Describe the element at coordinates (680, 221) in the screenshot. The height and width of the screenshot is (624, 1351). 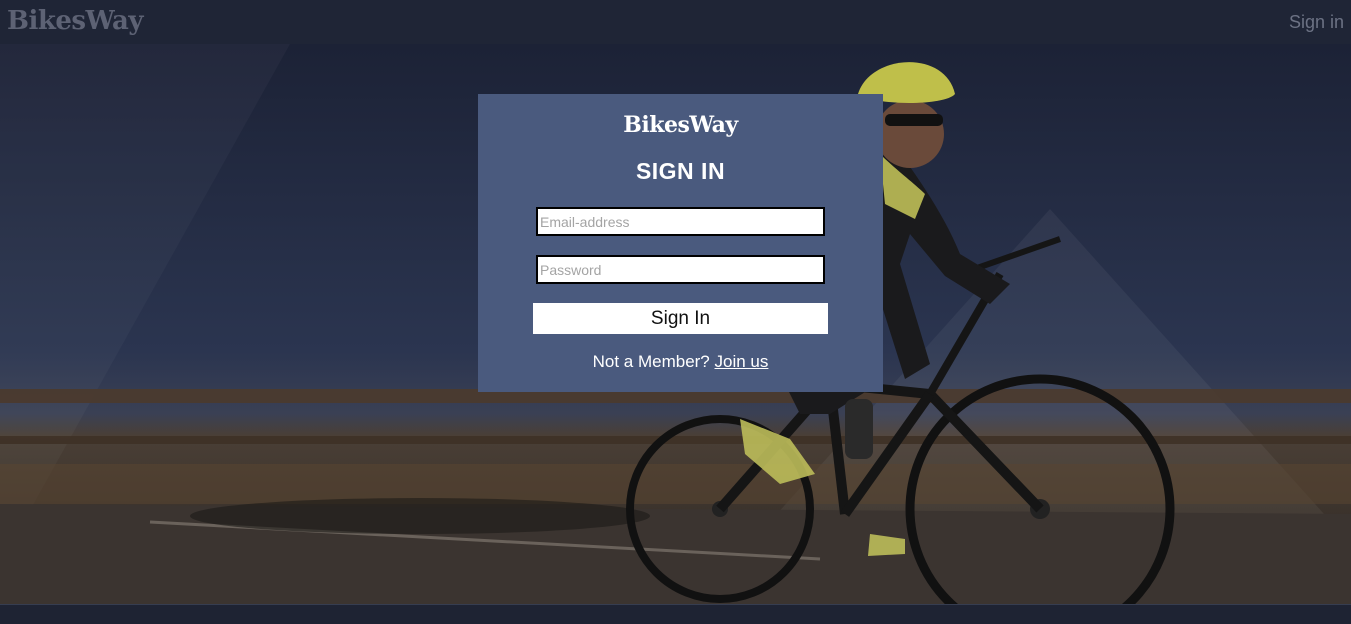
I see `email-field` at that location.